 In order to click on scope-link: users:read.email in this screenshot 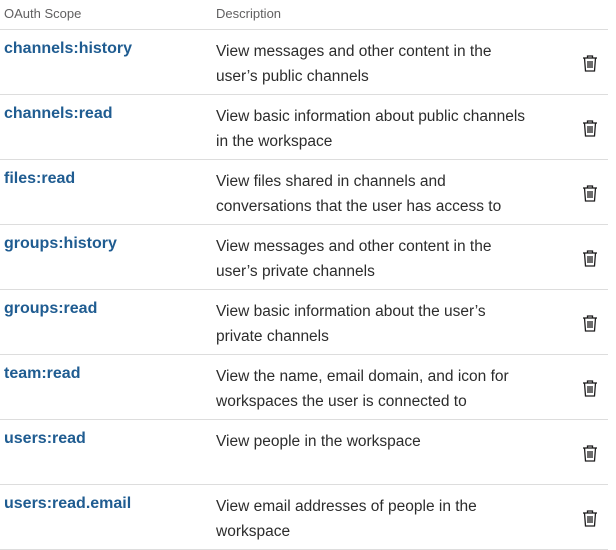, I will do `click(67, 504)`.